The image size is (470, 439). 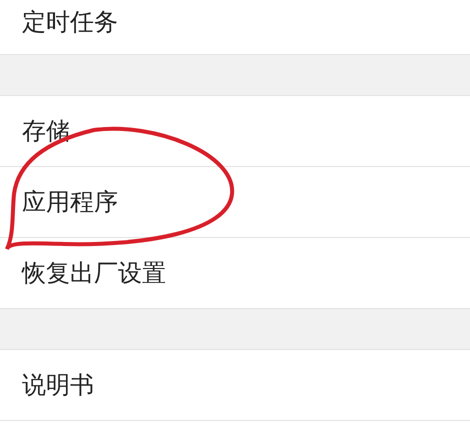 What do you see at coordinates (70, 202) in the screenshot?
I see `settings-item: 应用程序` at bounding box center [70, 202].